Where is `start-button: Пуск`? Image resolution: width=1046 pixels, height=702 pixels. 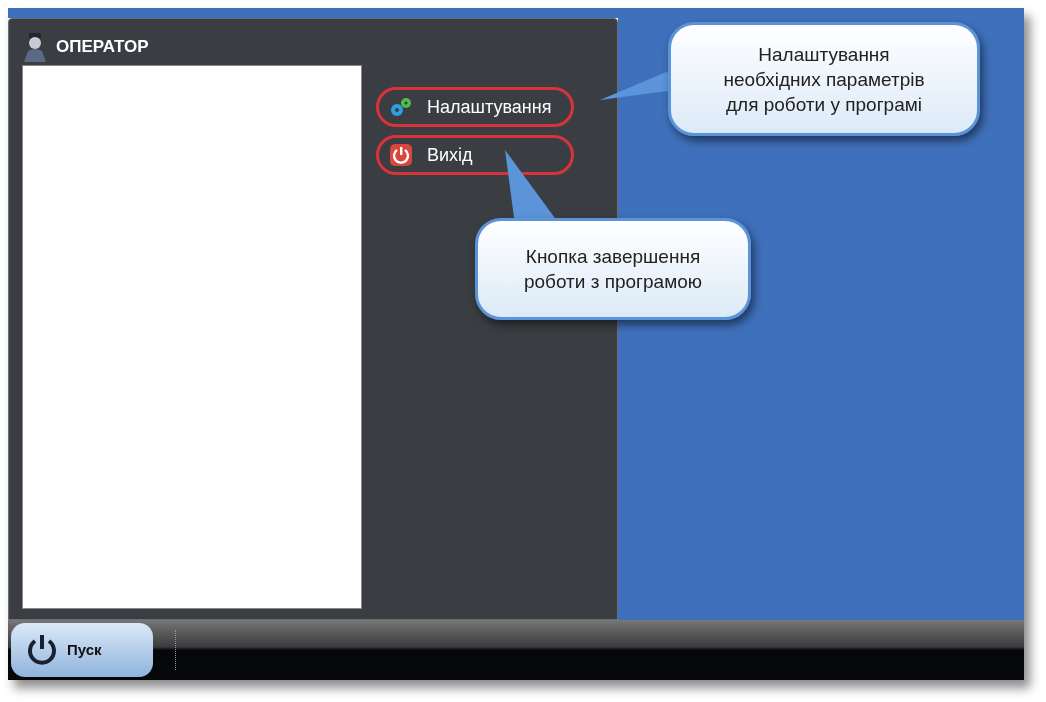
start-button: Пуск is located at coordinates (82, 650).